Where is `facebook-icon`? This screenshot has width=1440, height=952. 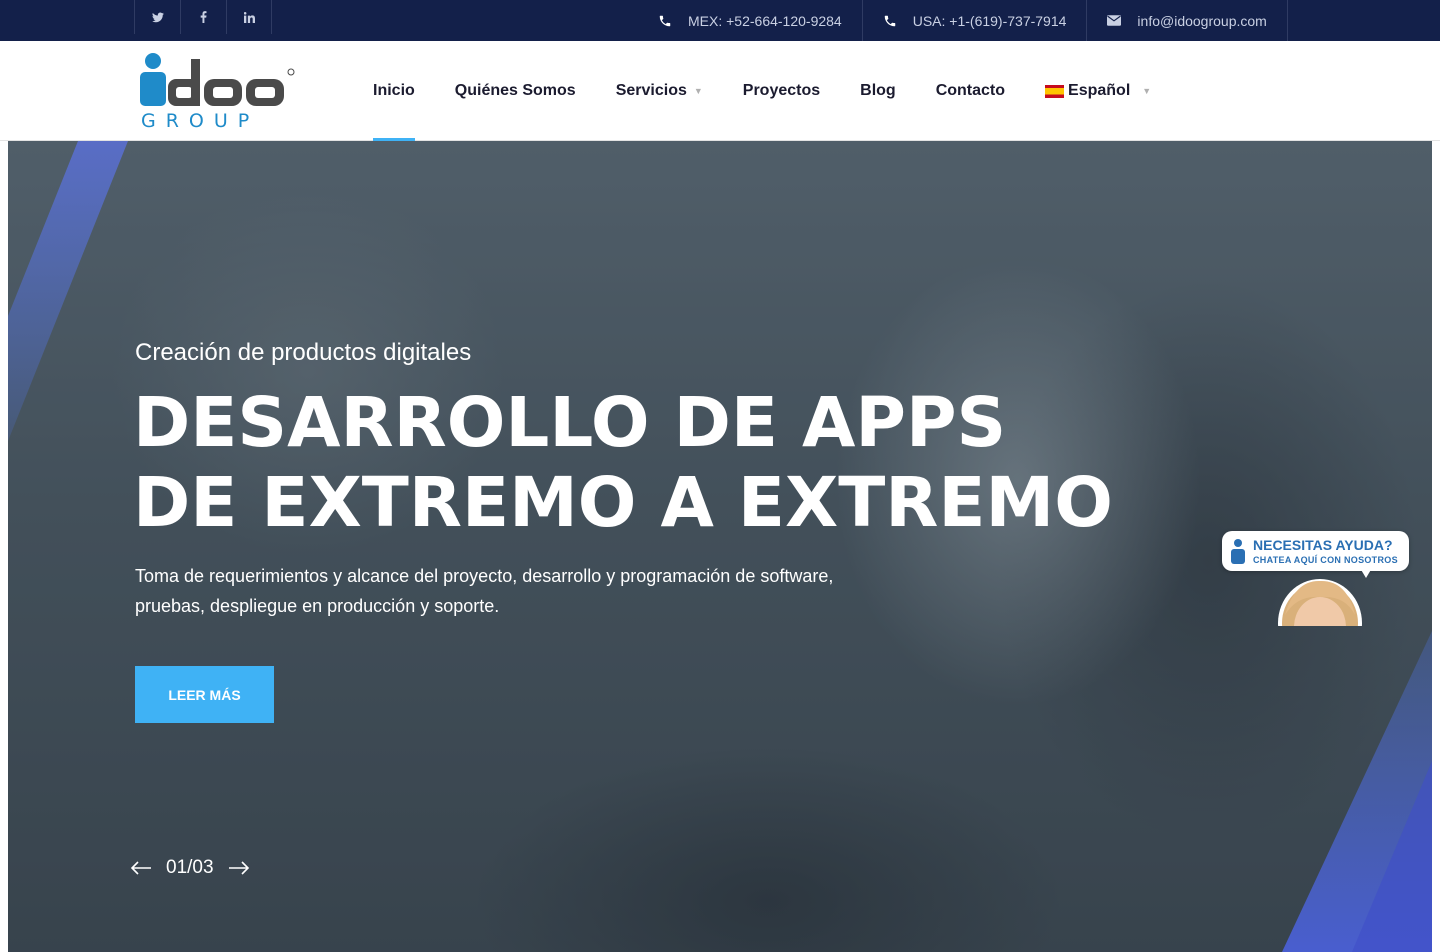 facebook-icon is located at coordinates (203, 17).